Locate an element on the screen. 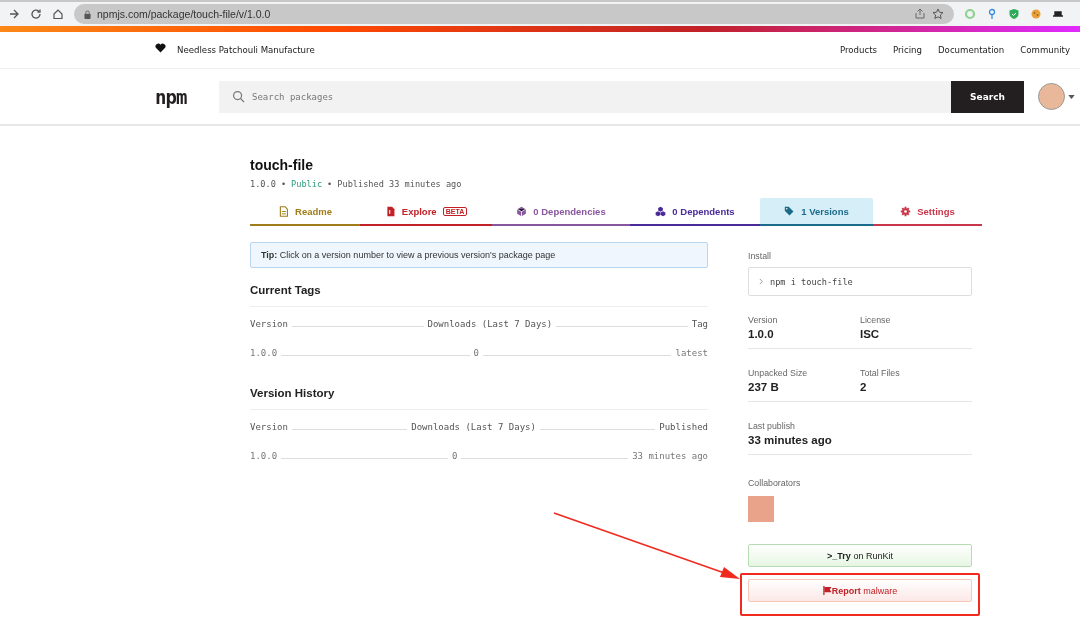 This screenshot has width=1080, height=631. stat-value: 1.0.0 is located at coordinates (761, 334).